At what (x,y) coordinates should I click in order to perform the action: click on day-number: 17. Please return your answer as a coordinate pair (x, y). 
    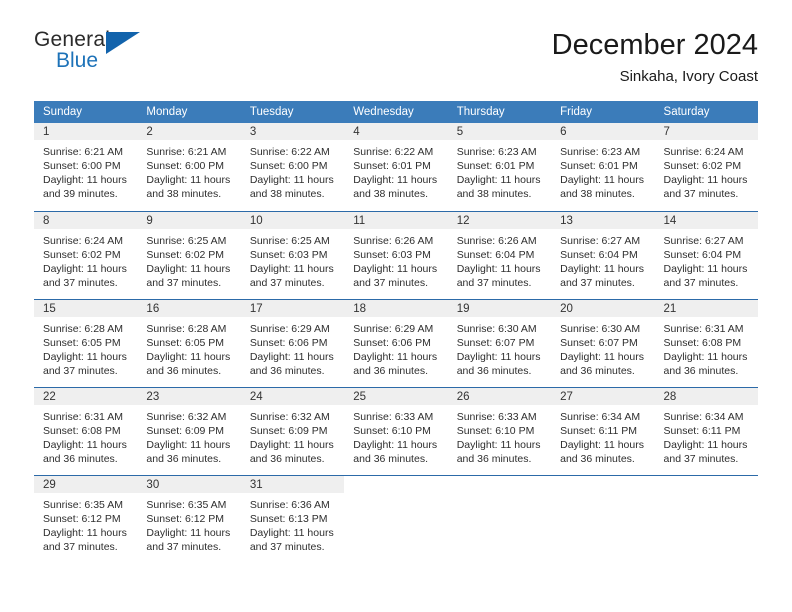
    Looking at the image, I should click on (292, 308).